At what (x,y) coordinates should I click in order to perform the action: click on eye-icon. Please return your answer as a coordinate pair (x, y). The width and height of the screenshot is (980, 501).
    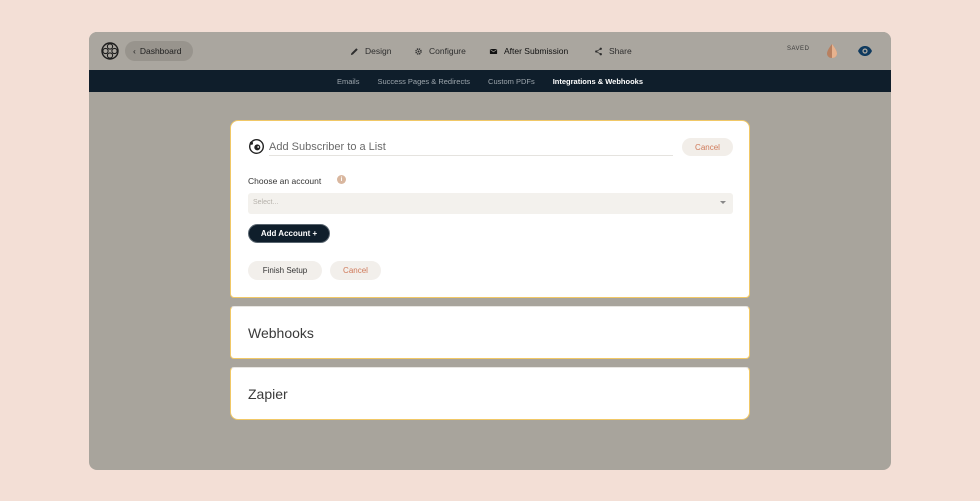
    Looking at the image, I should click on (865, 51).